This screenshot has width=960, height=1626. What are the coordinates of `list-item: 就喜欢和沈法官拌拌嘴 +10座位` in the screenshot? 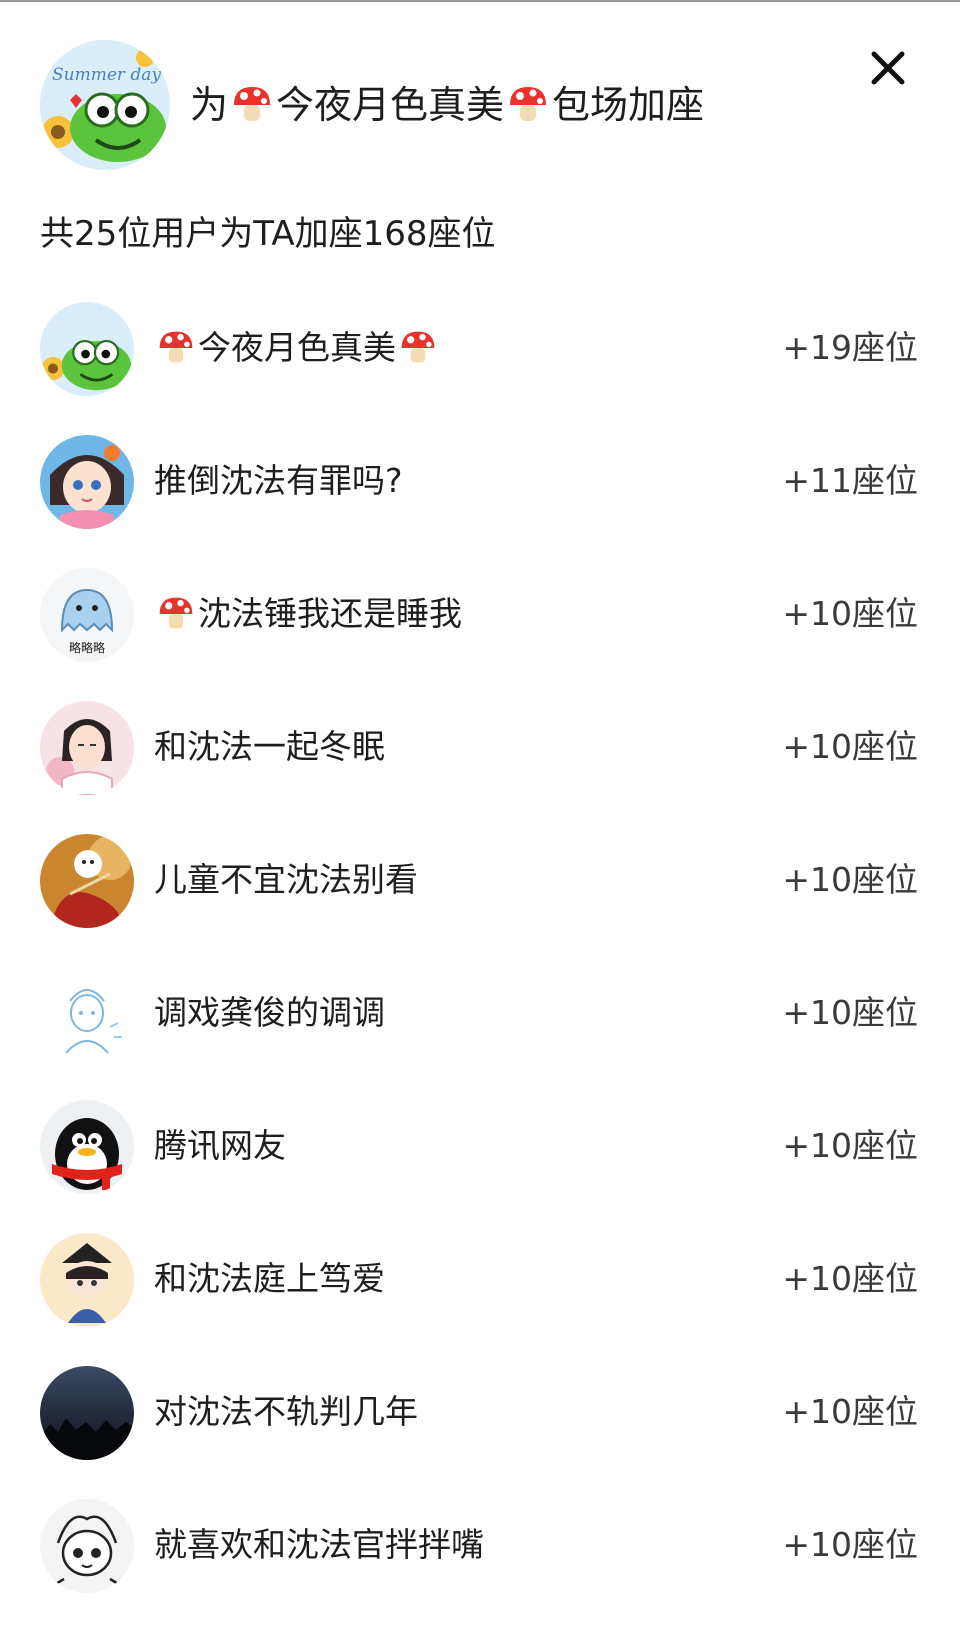 It's located at (480, 1545).